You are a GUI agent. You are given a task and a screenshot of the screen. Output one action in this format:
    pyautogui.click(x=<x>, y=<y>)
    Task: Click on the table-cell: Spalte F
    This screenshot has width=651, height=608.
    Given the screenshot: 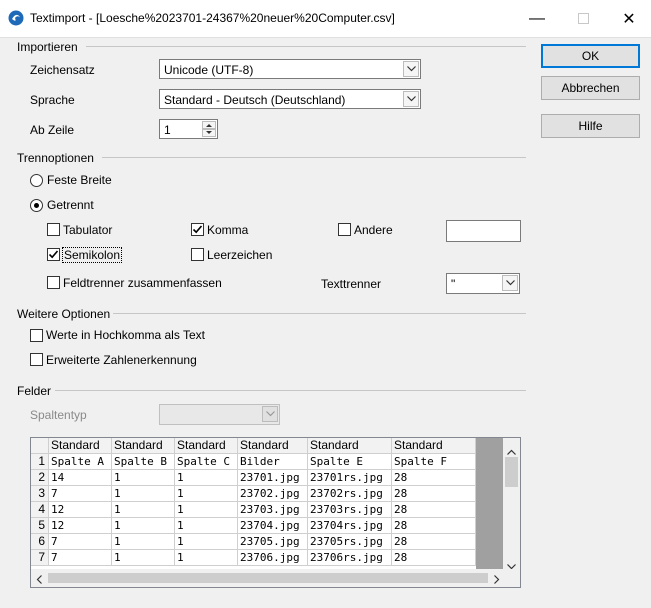 What is the action you would take?
    pyautogui.click(x=434, y=462)
    